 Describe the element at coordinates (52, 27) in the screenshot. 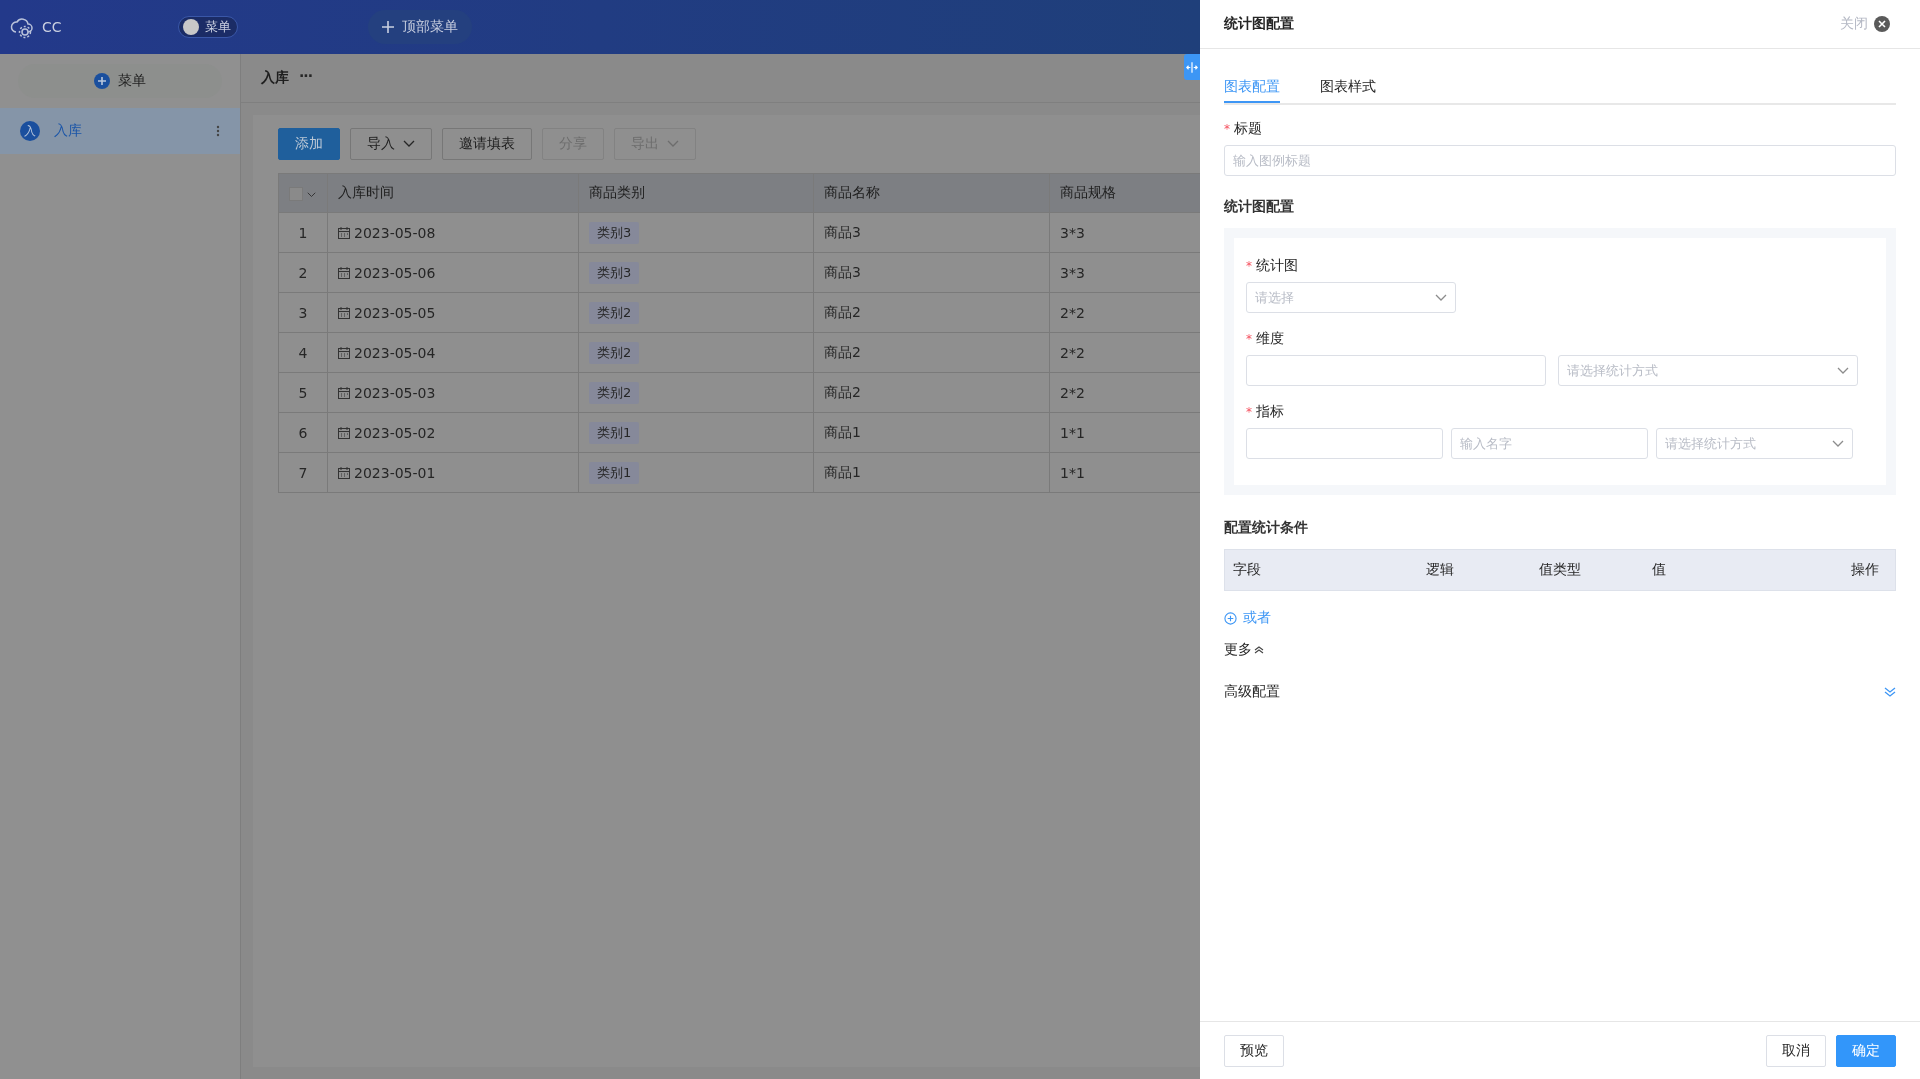

I see `app-name: CC` at that location.